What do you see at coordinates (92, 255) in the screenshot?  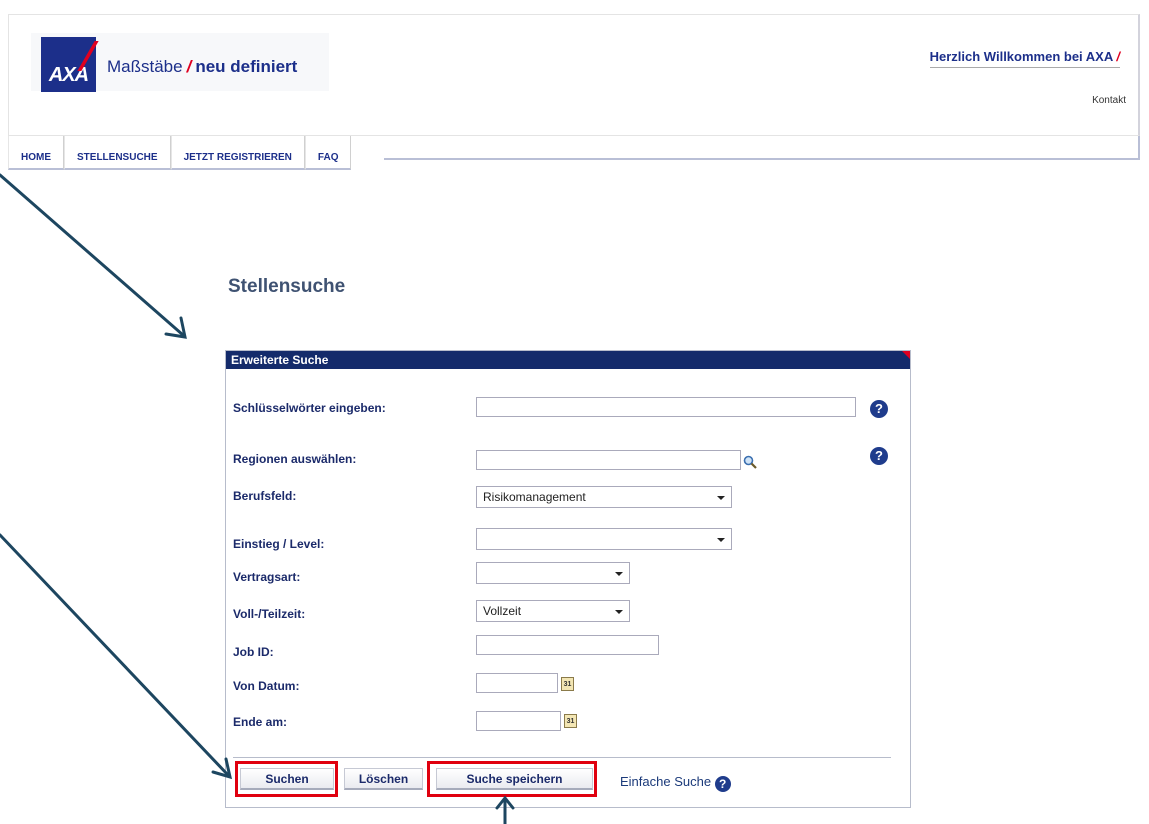 I see `arrow-to-title` at bounding box center [92, 255].